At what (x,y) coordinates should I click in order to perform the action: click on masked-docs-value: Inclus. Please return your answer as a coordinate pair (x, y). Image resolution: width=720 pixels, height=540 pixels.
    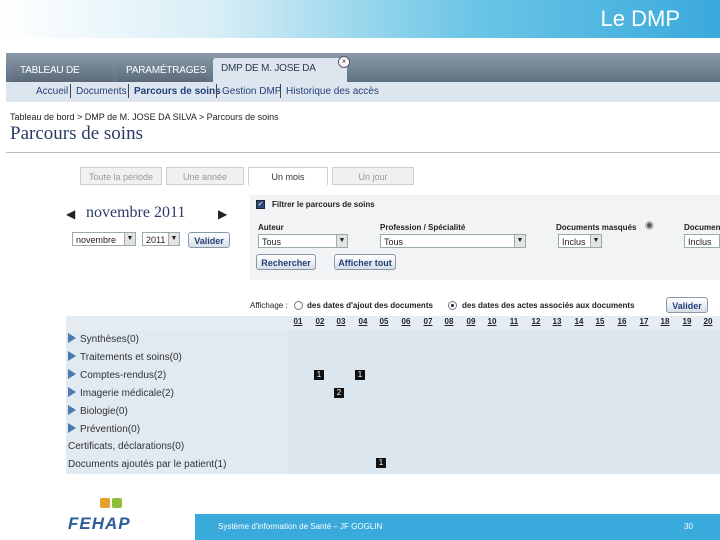
    Looking at the image, I should click on (574, 242).